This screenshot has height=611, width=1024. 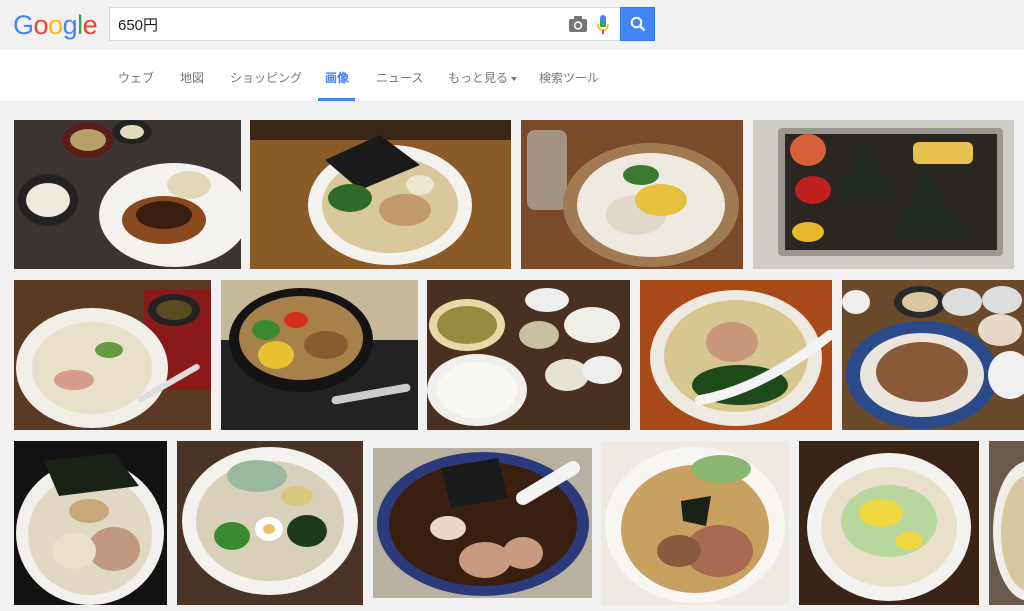 What do you see at coordinates (478, 78) in the screenshot?
I see `tab-more-label: もっと見る` at bounding box center [478, 78].